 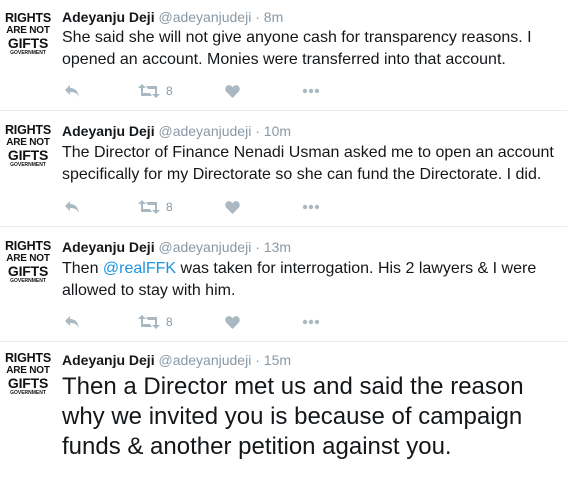 I want to click on tweet-header: Adeyanju Deji @adeyanjudeji · 10m, so click(x=176, y=131).